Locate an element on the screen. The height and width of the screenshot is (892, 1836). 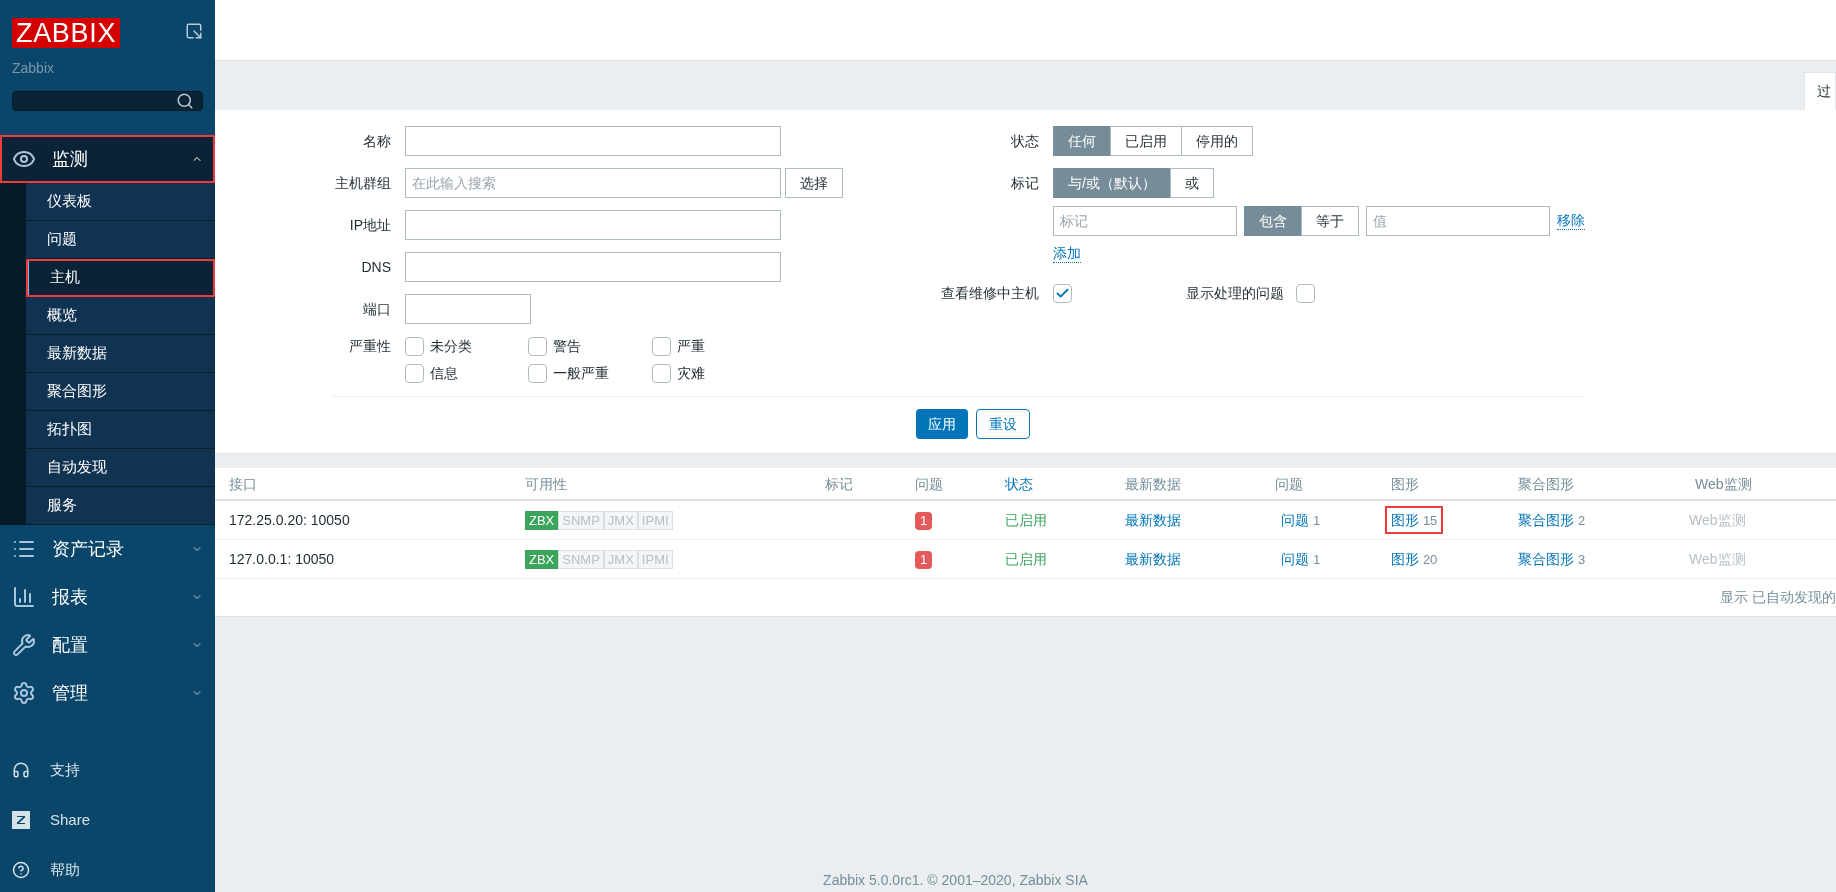
collapse-icon is located at coordinates (194, 31).